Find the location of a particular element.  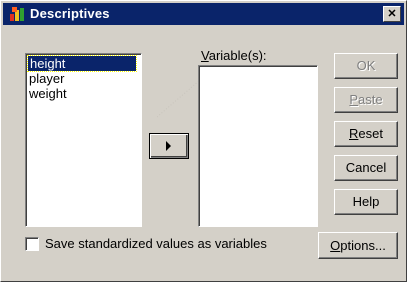

close-icon: ✕ is located at coordinates (392, 14).